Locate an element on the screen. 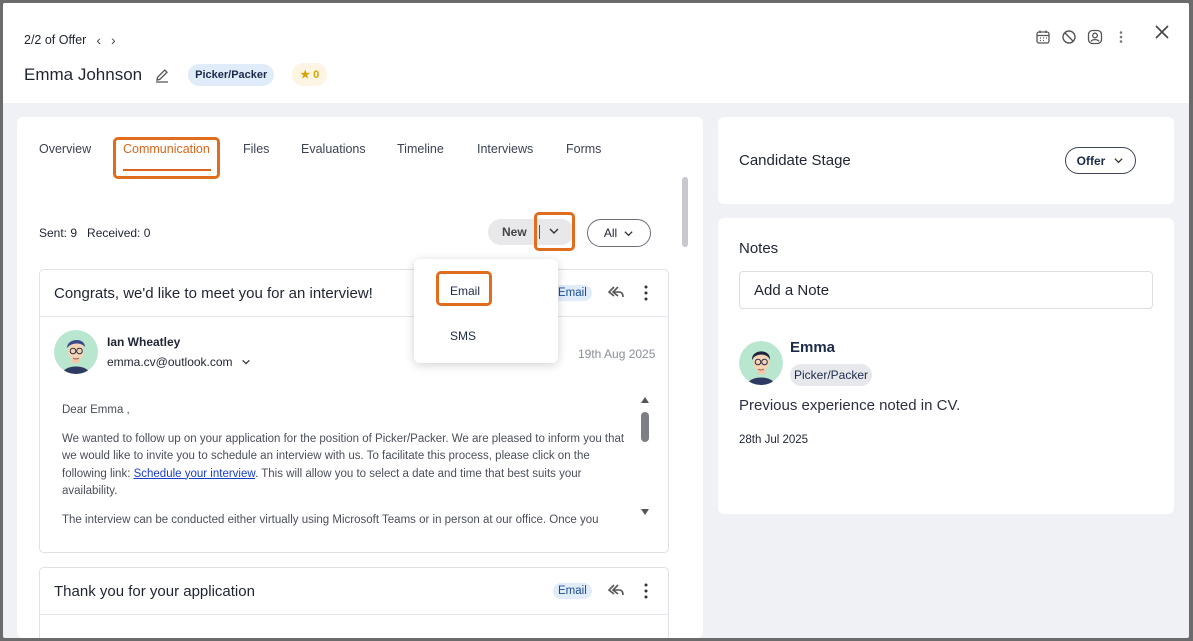  message-counts: Sent: 9 Received: 0 is located at coordinates (94, 233).